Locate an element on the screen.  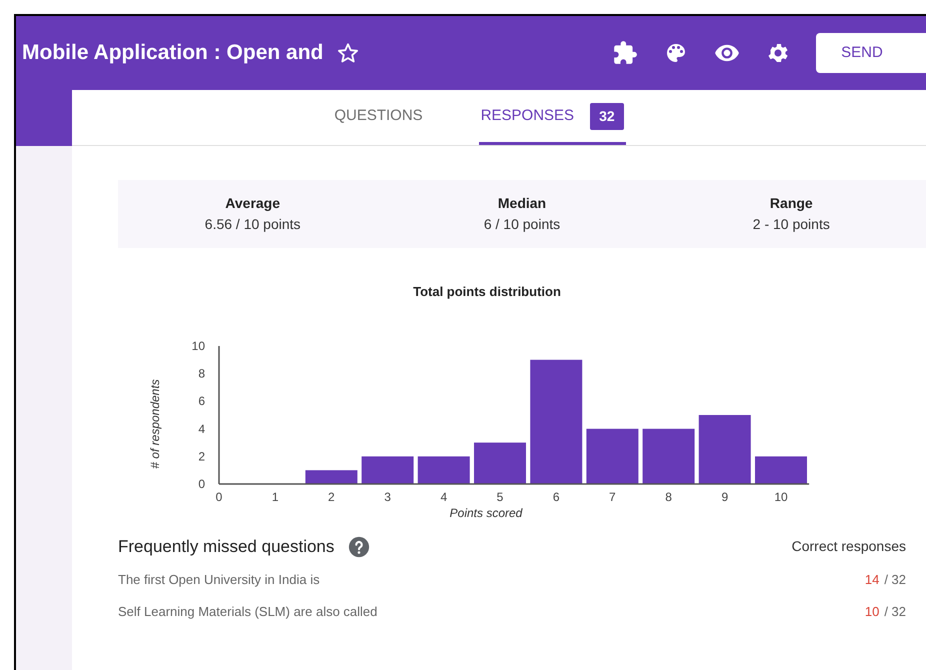
axis-tick-label: 3 is located at coordinates (387, 497).